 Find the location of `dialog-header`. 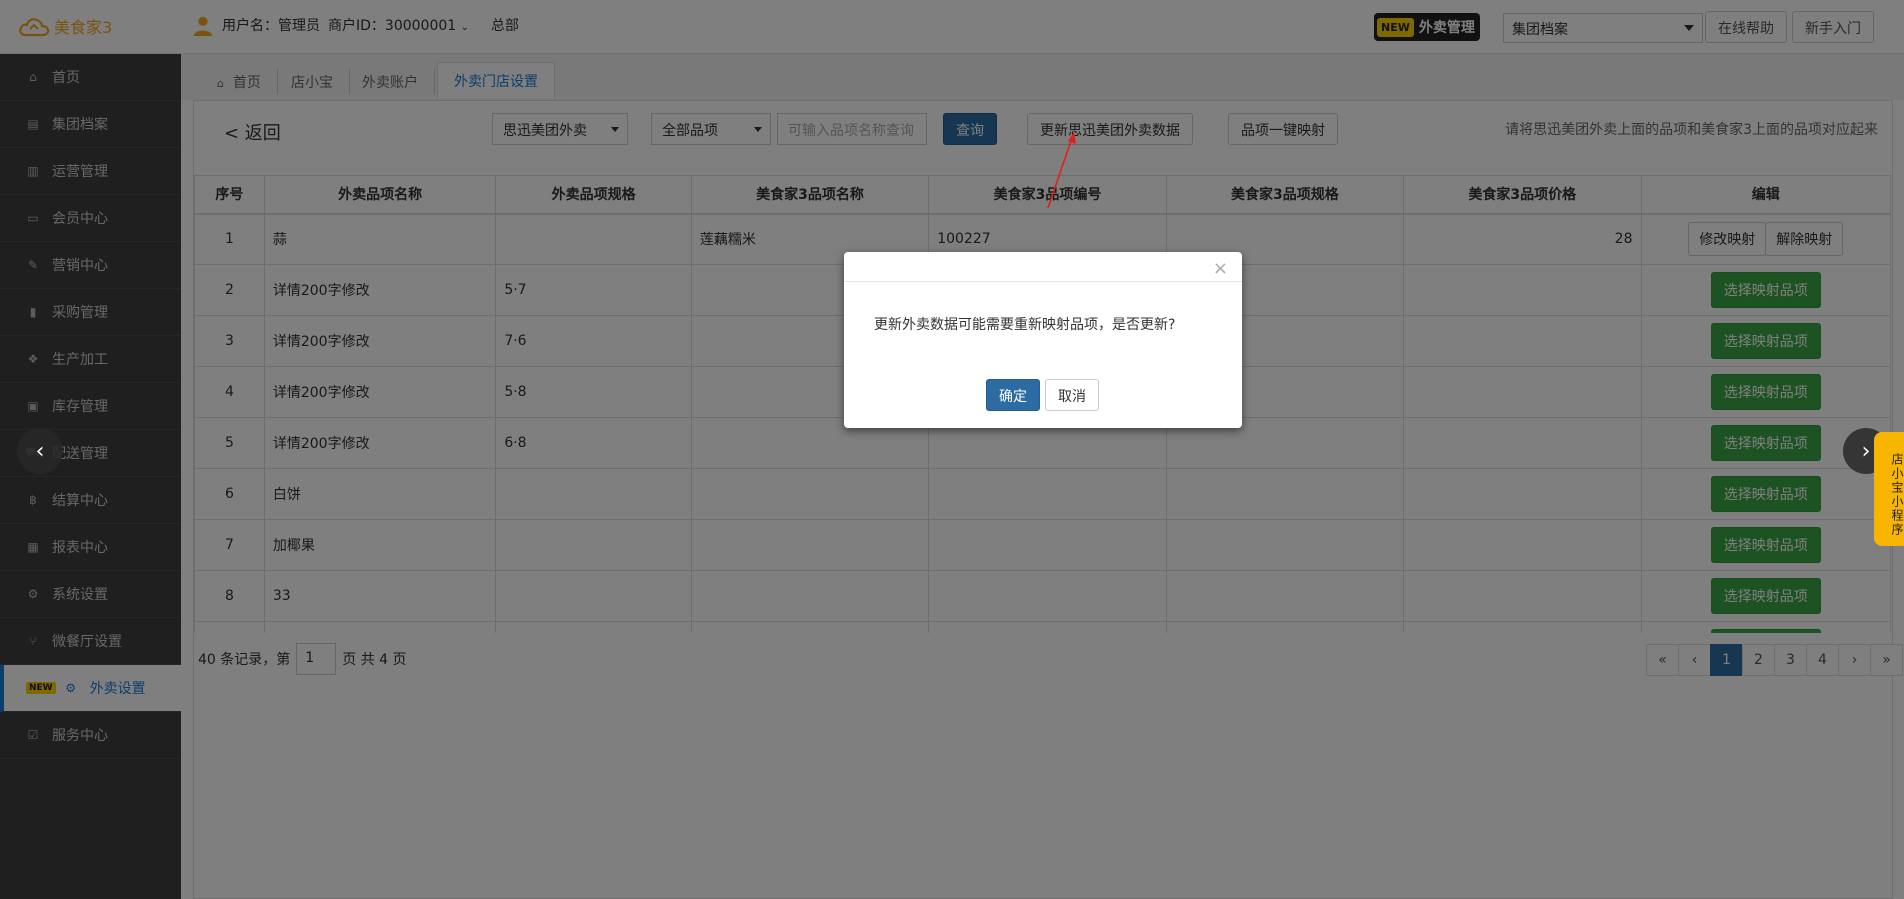

dialog-header is located at coordinates (1043, 267).